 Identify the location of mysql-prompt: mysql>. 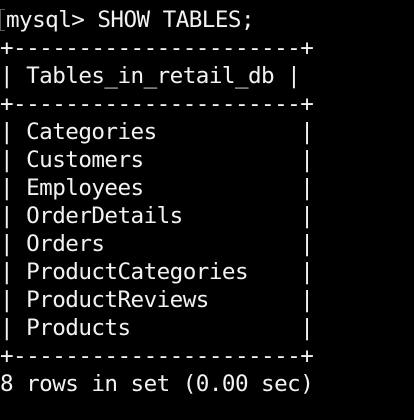
(52, 20).